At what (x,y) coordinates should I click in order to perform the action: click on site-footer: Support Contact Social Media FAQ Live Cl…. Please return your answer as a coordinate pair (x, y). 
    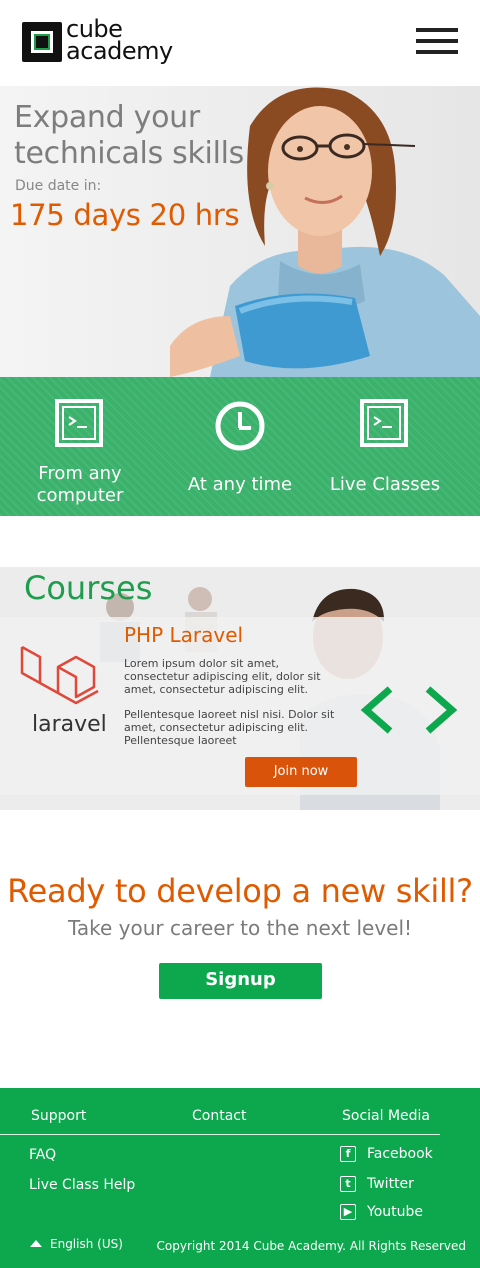
    Looking at the image, I should click on (240, 1178).